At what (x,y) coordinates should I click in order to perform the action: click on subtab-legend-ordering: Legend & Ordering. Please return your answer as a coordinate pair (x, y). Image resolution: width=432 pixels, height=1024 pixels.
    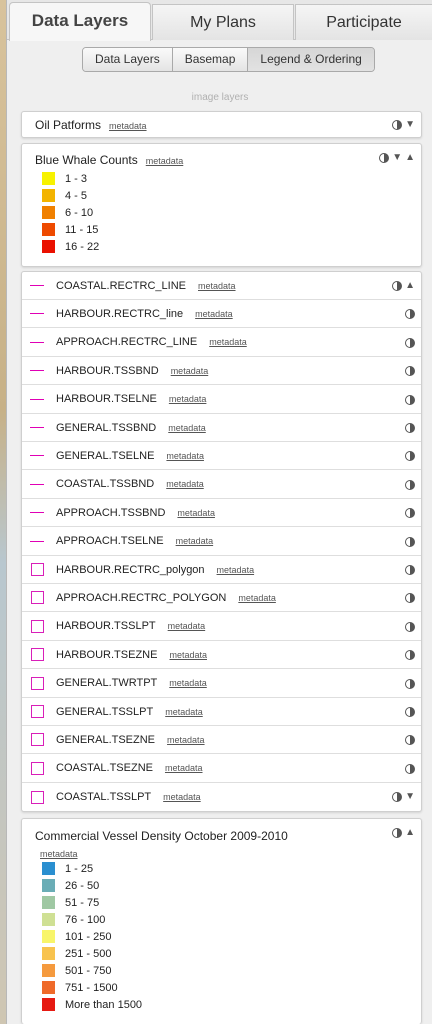
    Looking at the image, I should click on (311, 59).